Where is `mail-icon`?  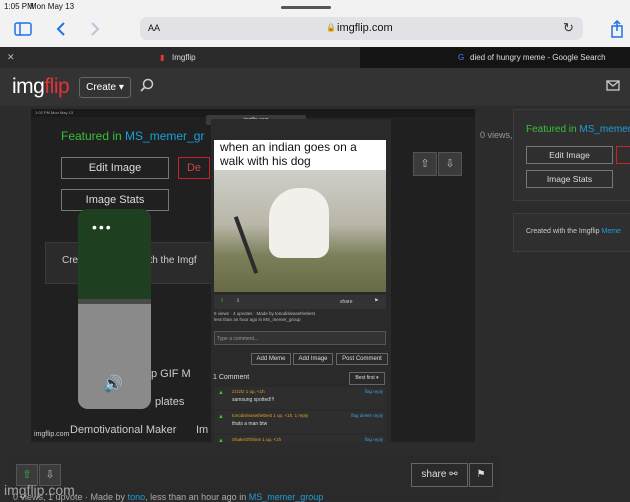 mail-icon is located at coordinates (613, 86).